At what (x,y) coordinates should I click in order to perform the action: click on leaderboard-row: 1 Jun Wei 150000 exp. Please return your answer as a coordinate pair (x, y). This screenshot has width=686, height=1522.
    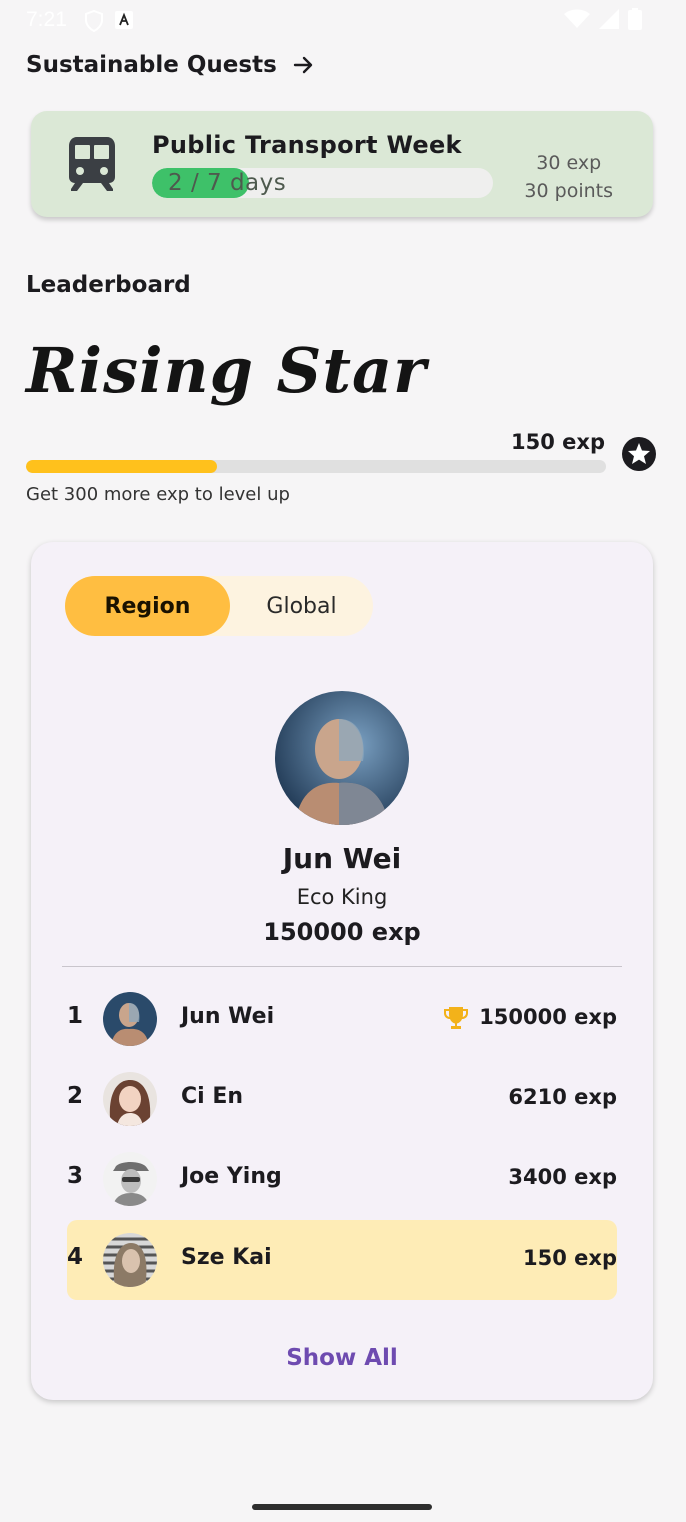
    Looking at the image, I should click on (342, 1019).